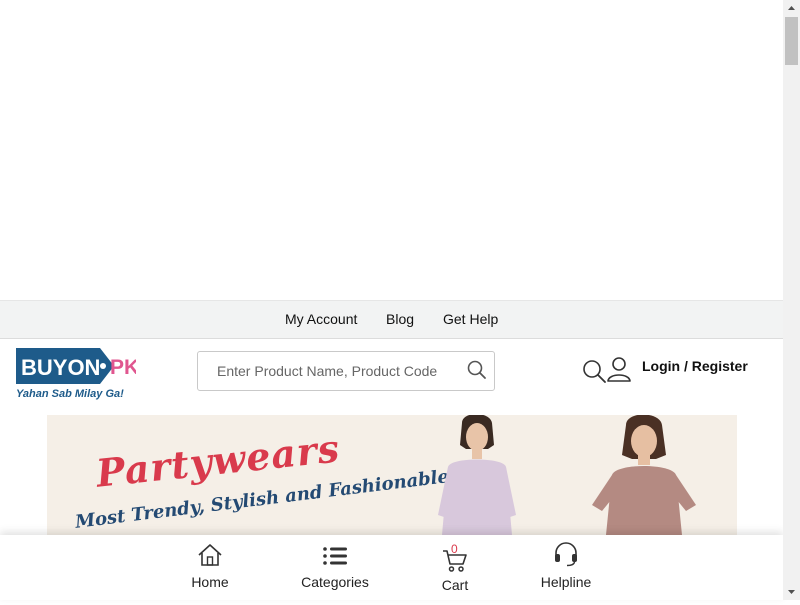 The width and height of the screenshot is (800, 605). I want to click on scrollbar-thumb, so click(791, 41).